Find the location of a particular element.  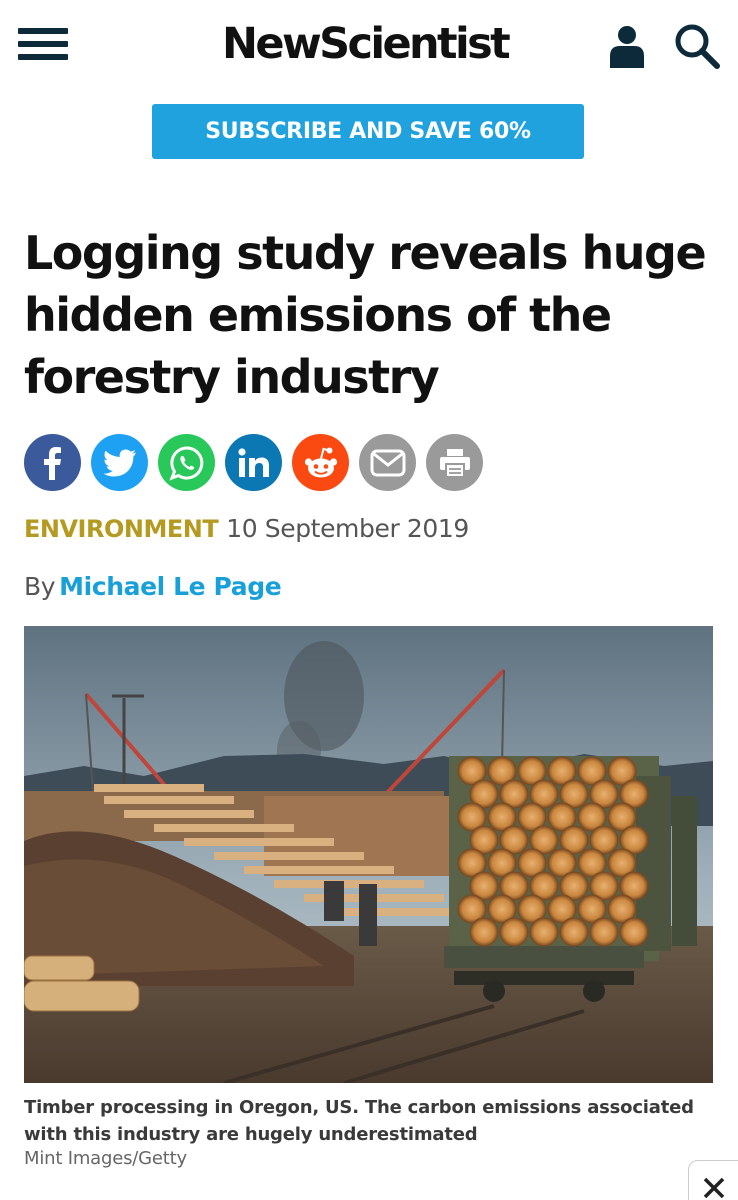

share-reddit-button is located at coordinates (320, 462).